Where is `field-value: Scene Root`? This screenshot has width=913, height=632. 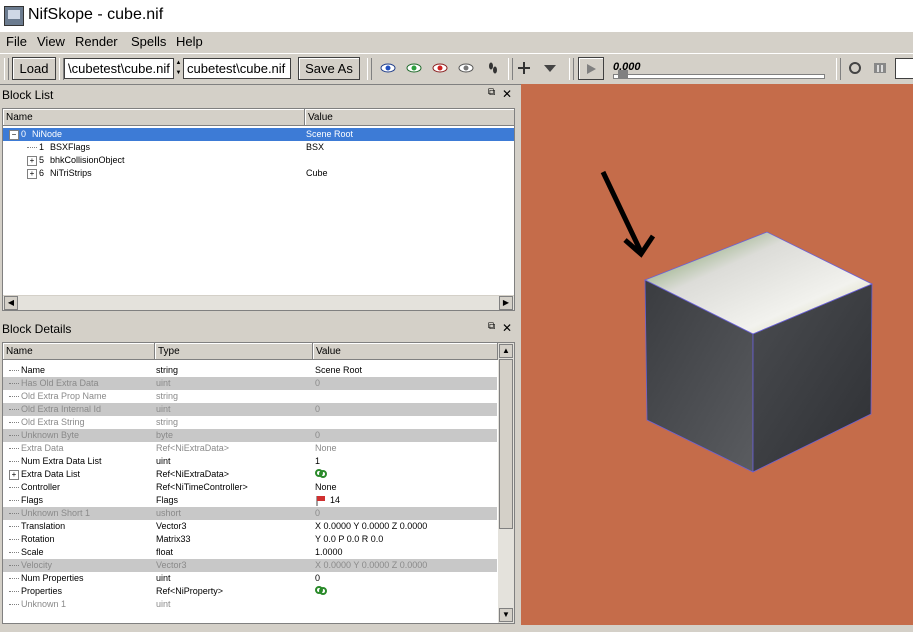
field-value: Scene Root is located at coordinates (405, 370).